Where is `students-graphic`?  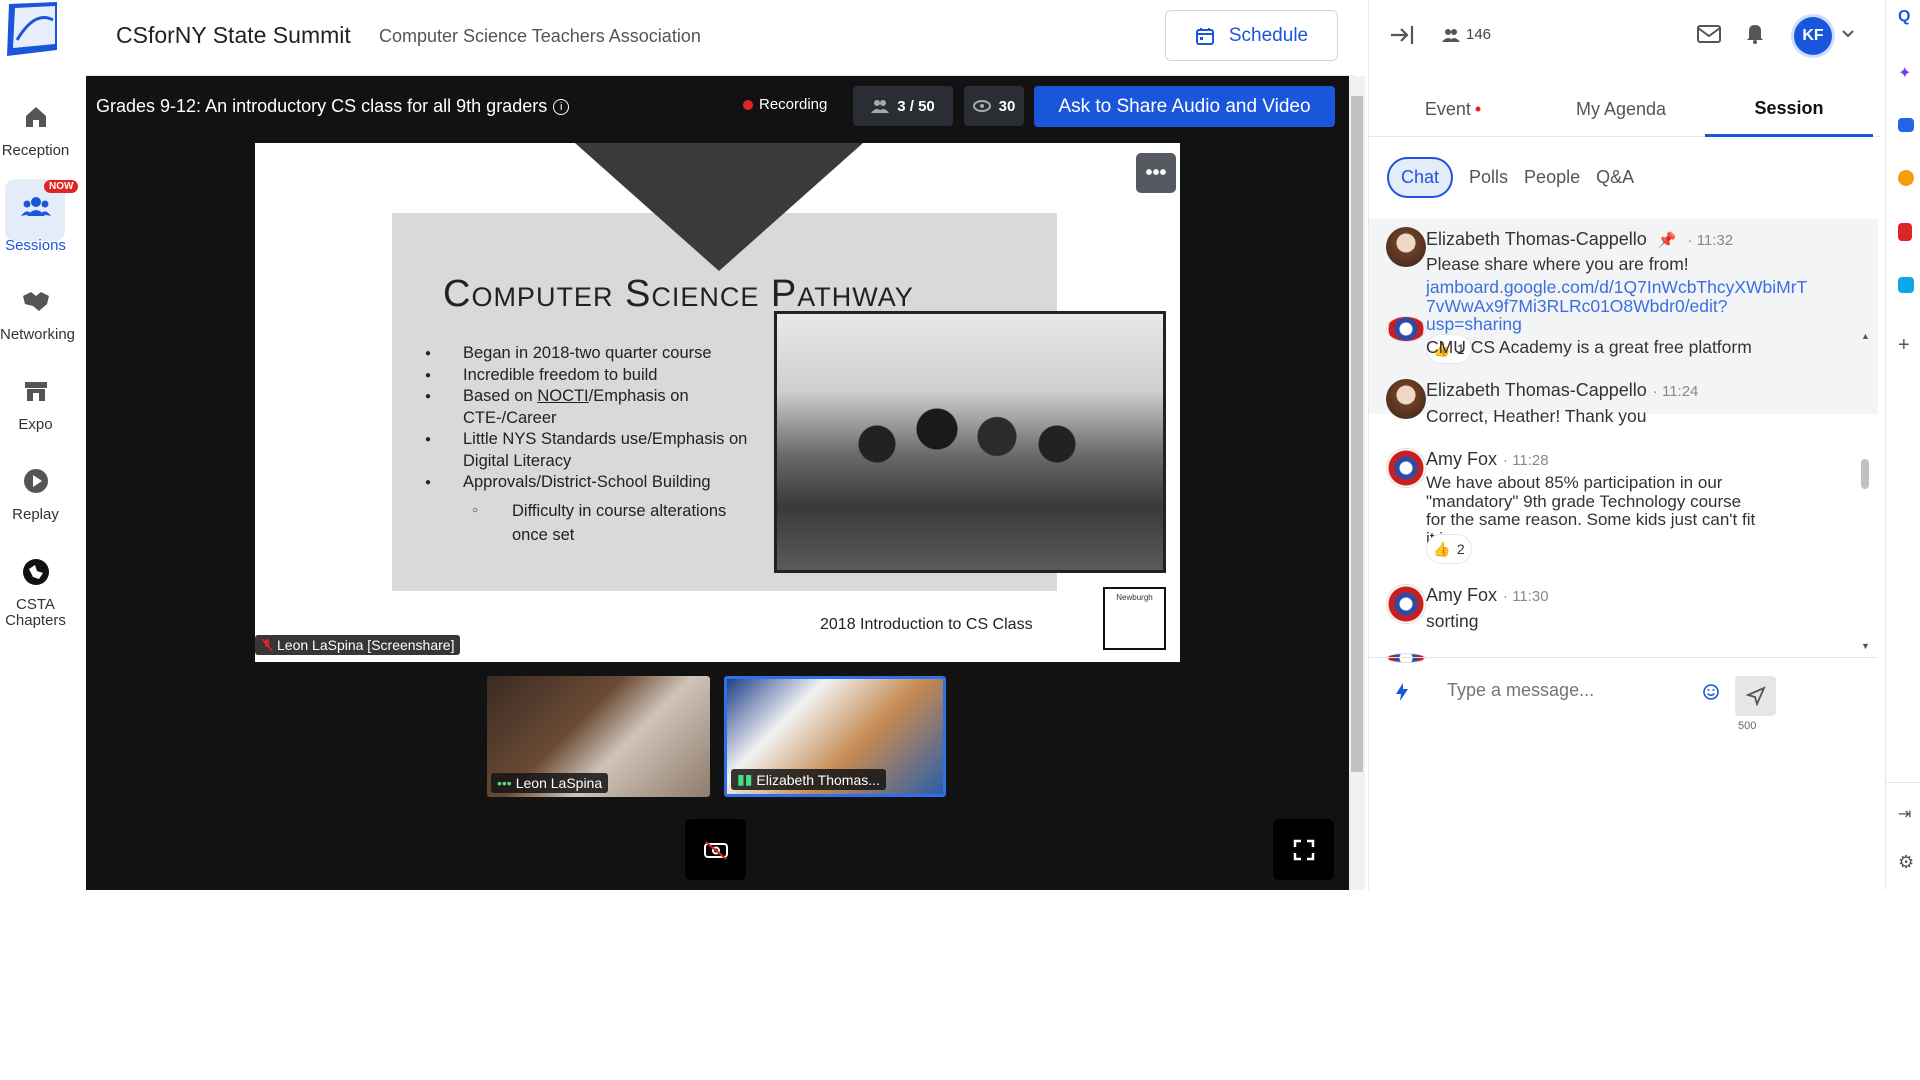 students-graphic is located at coordinates (967, 459).